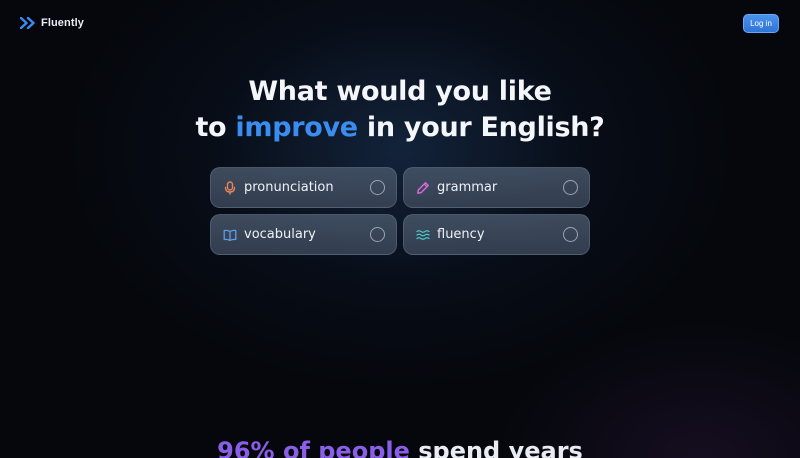 Image resolution: width=800 pixels, height=458 pixels. Describe the element at coordinates (761, 23) in the screenshot. I see `login-button: Log in` at that location.